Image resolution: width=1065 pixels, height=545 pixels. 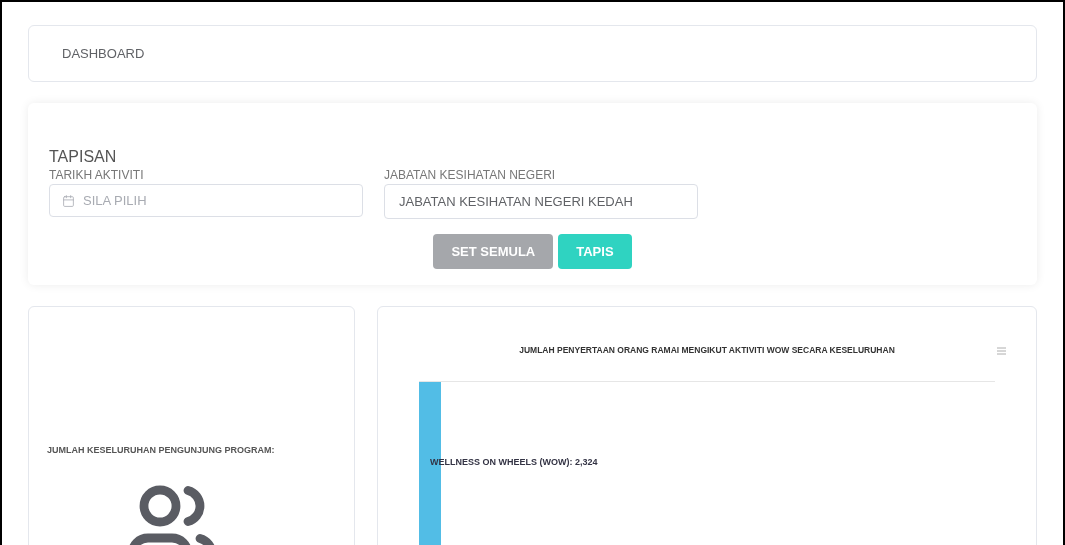 I want to click on page-title: DASHBOARD, so click(x=103, y=53).